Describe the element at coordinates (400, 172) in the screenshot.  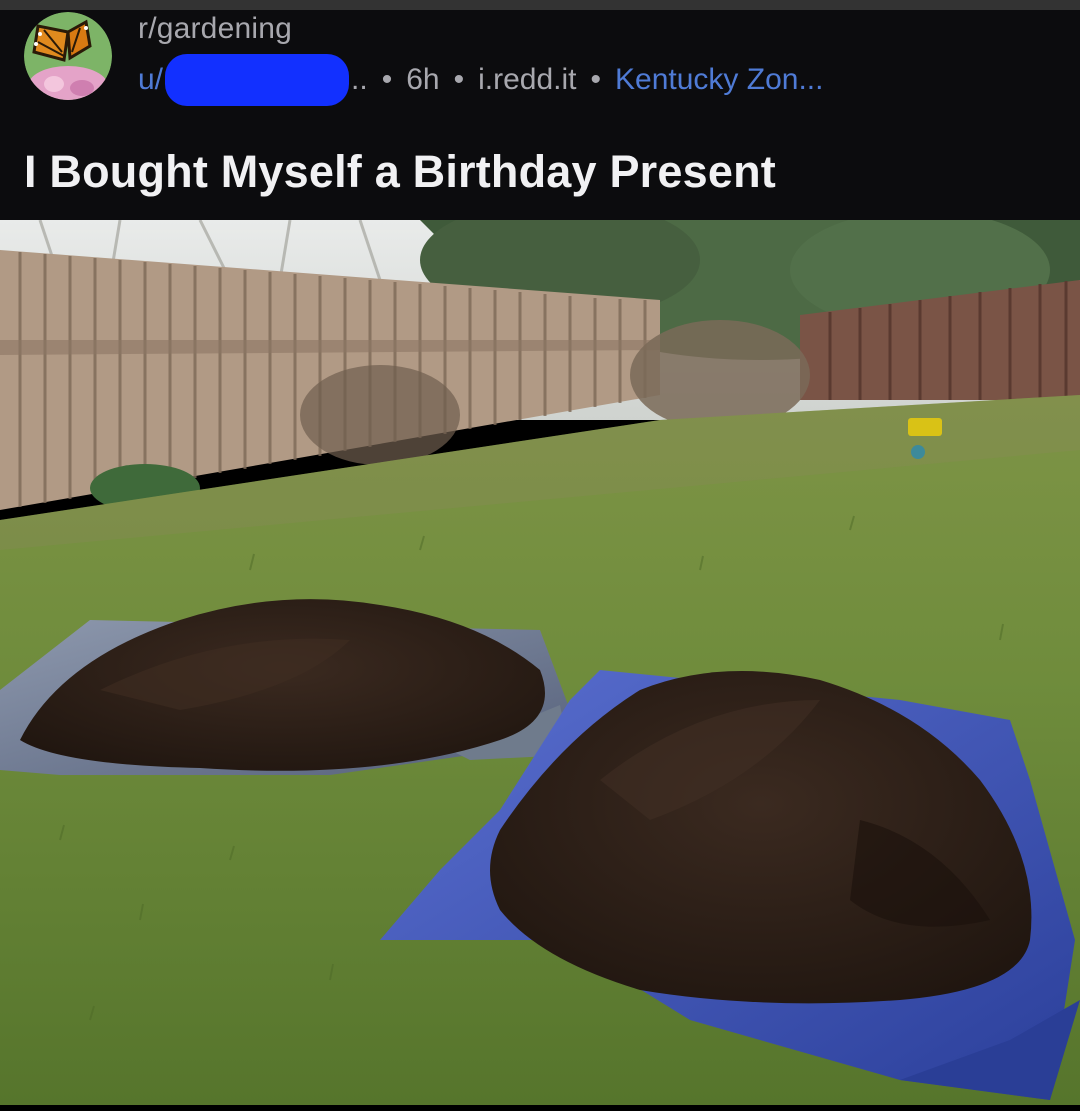
I see `post-title: I Bought Myself a Birthday Present` at that location.